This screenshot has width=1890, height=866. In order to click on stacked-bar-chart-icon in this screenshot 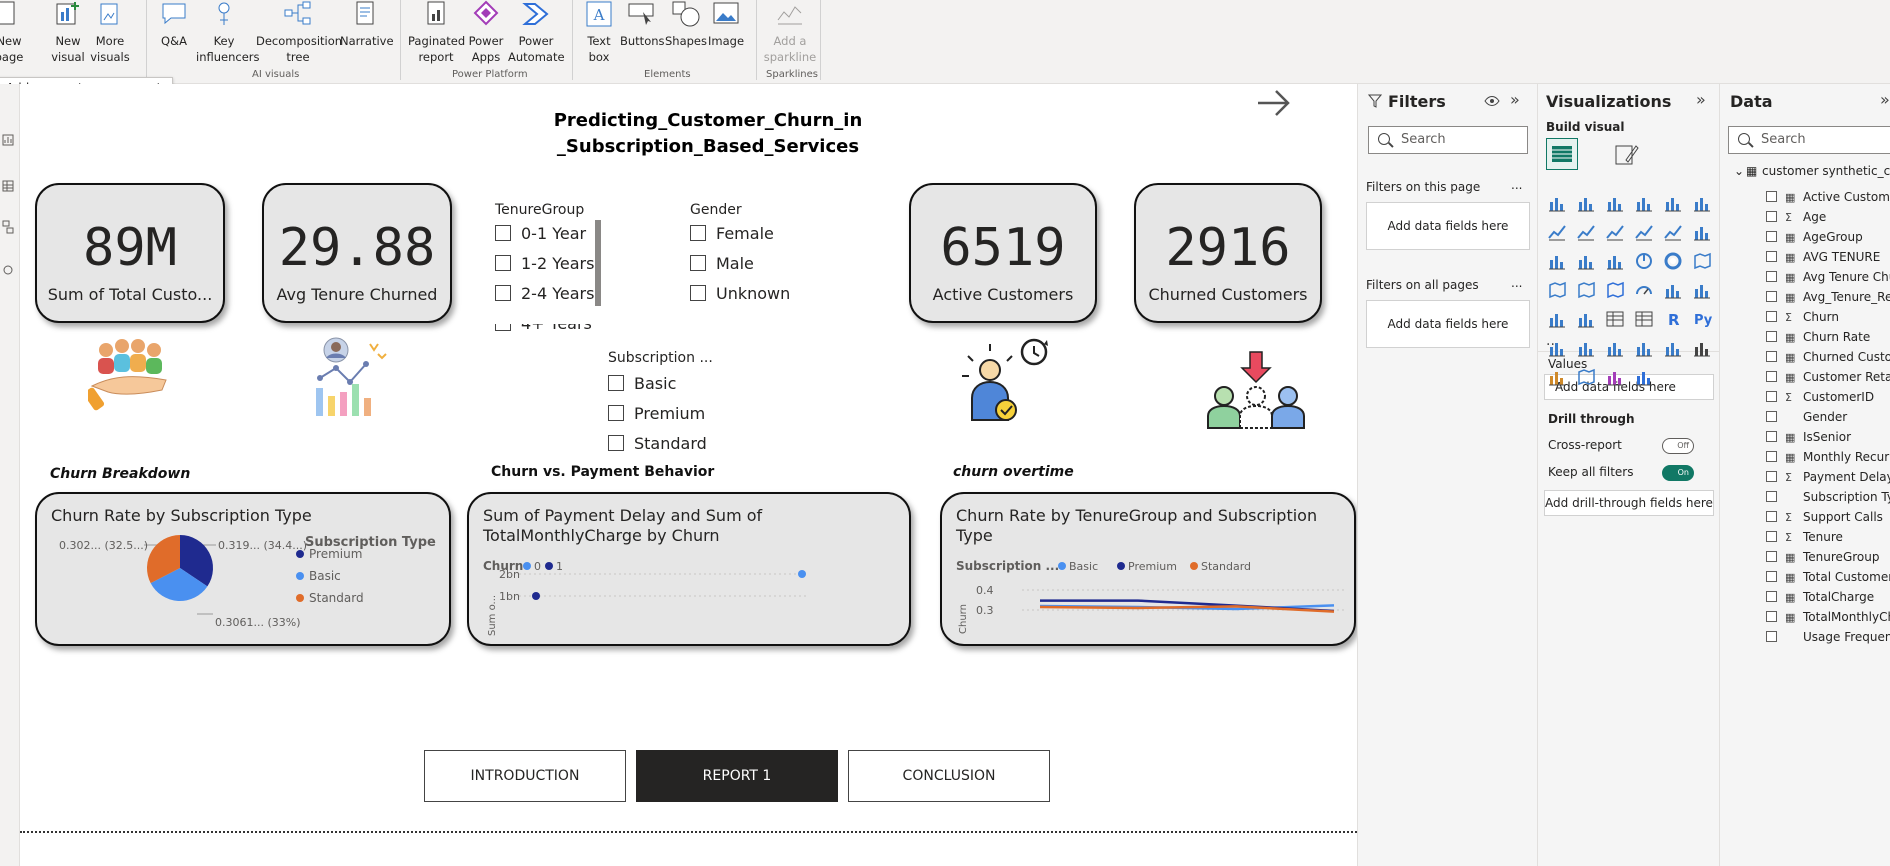, I will do `click(1557, 203)`.